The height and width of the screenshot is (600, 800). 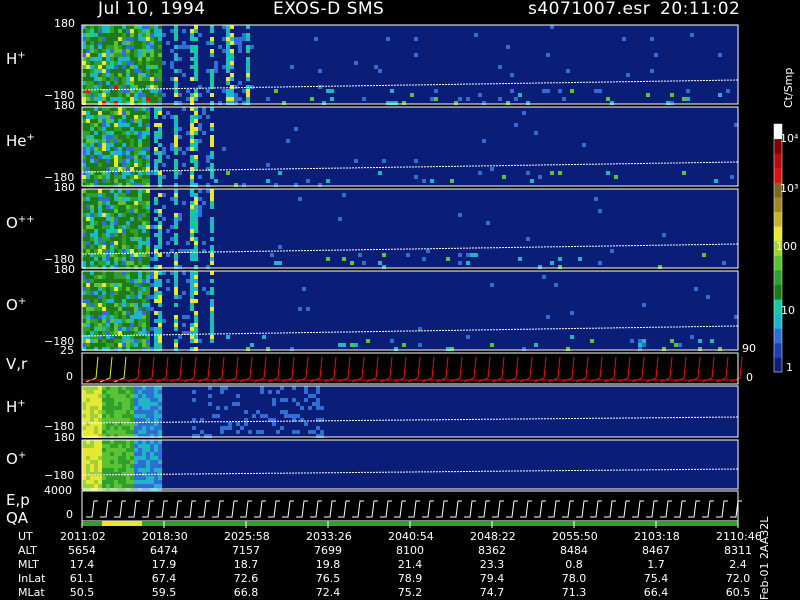 I want to click on colorbar-tick: 10³, so click(x=789, y=188).